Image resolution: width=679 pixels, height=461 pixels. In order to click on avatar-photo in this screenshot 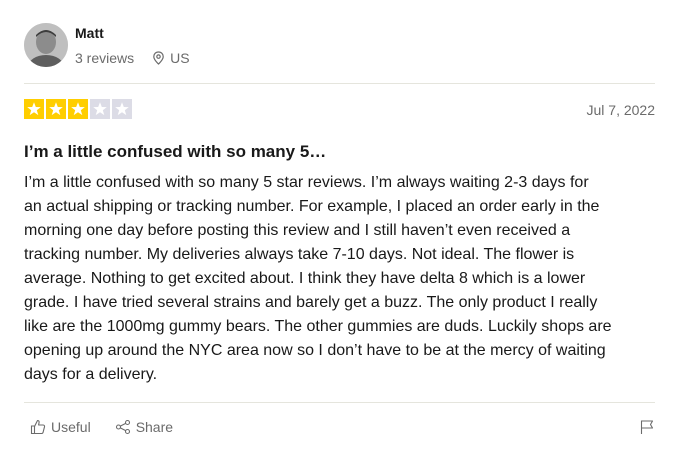, I will do `click(46, 45)`.